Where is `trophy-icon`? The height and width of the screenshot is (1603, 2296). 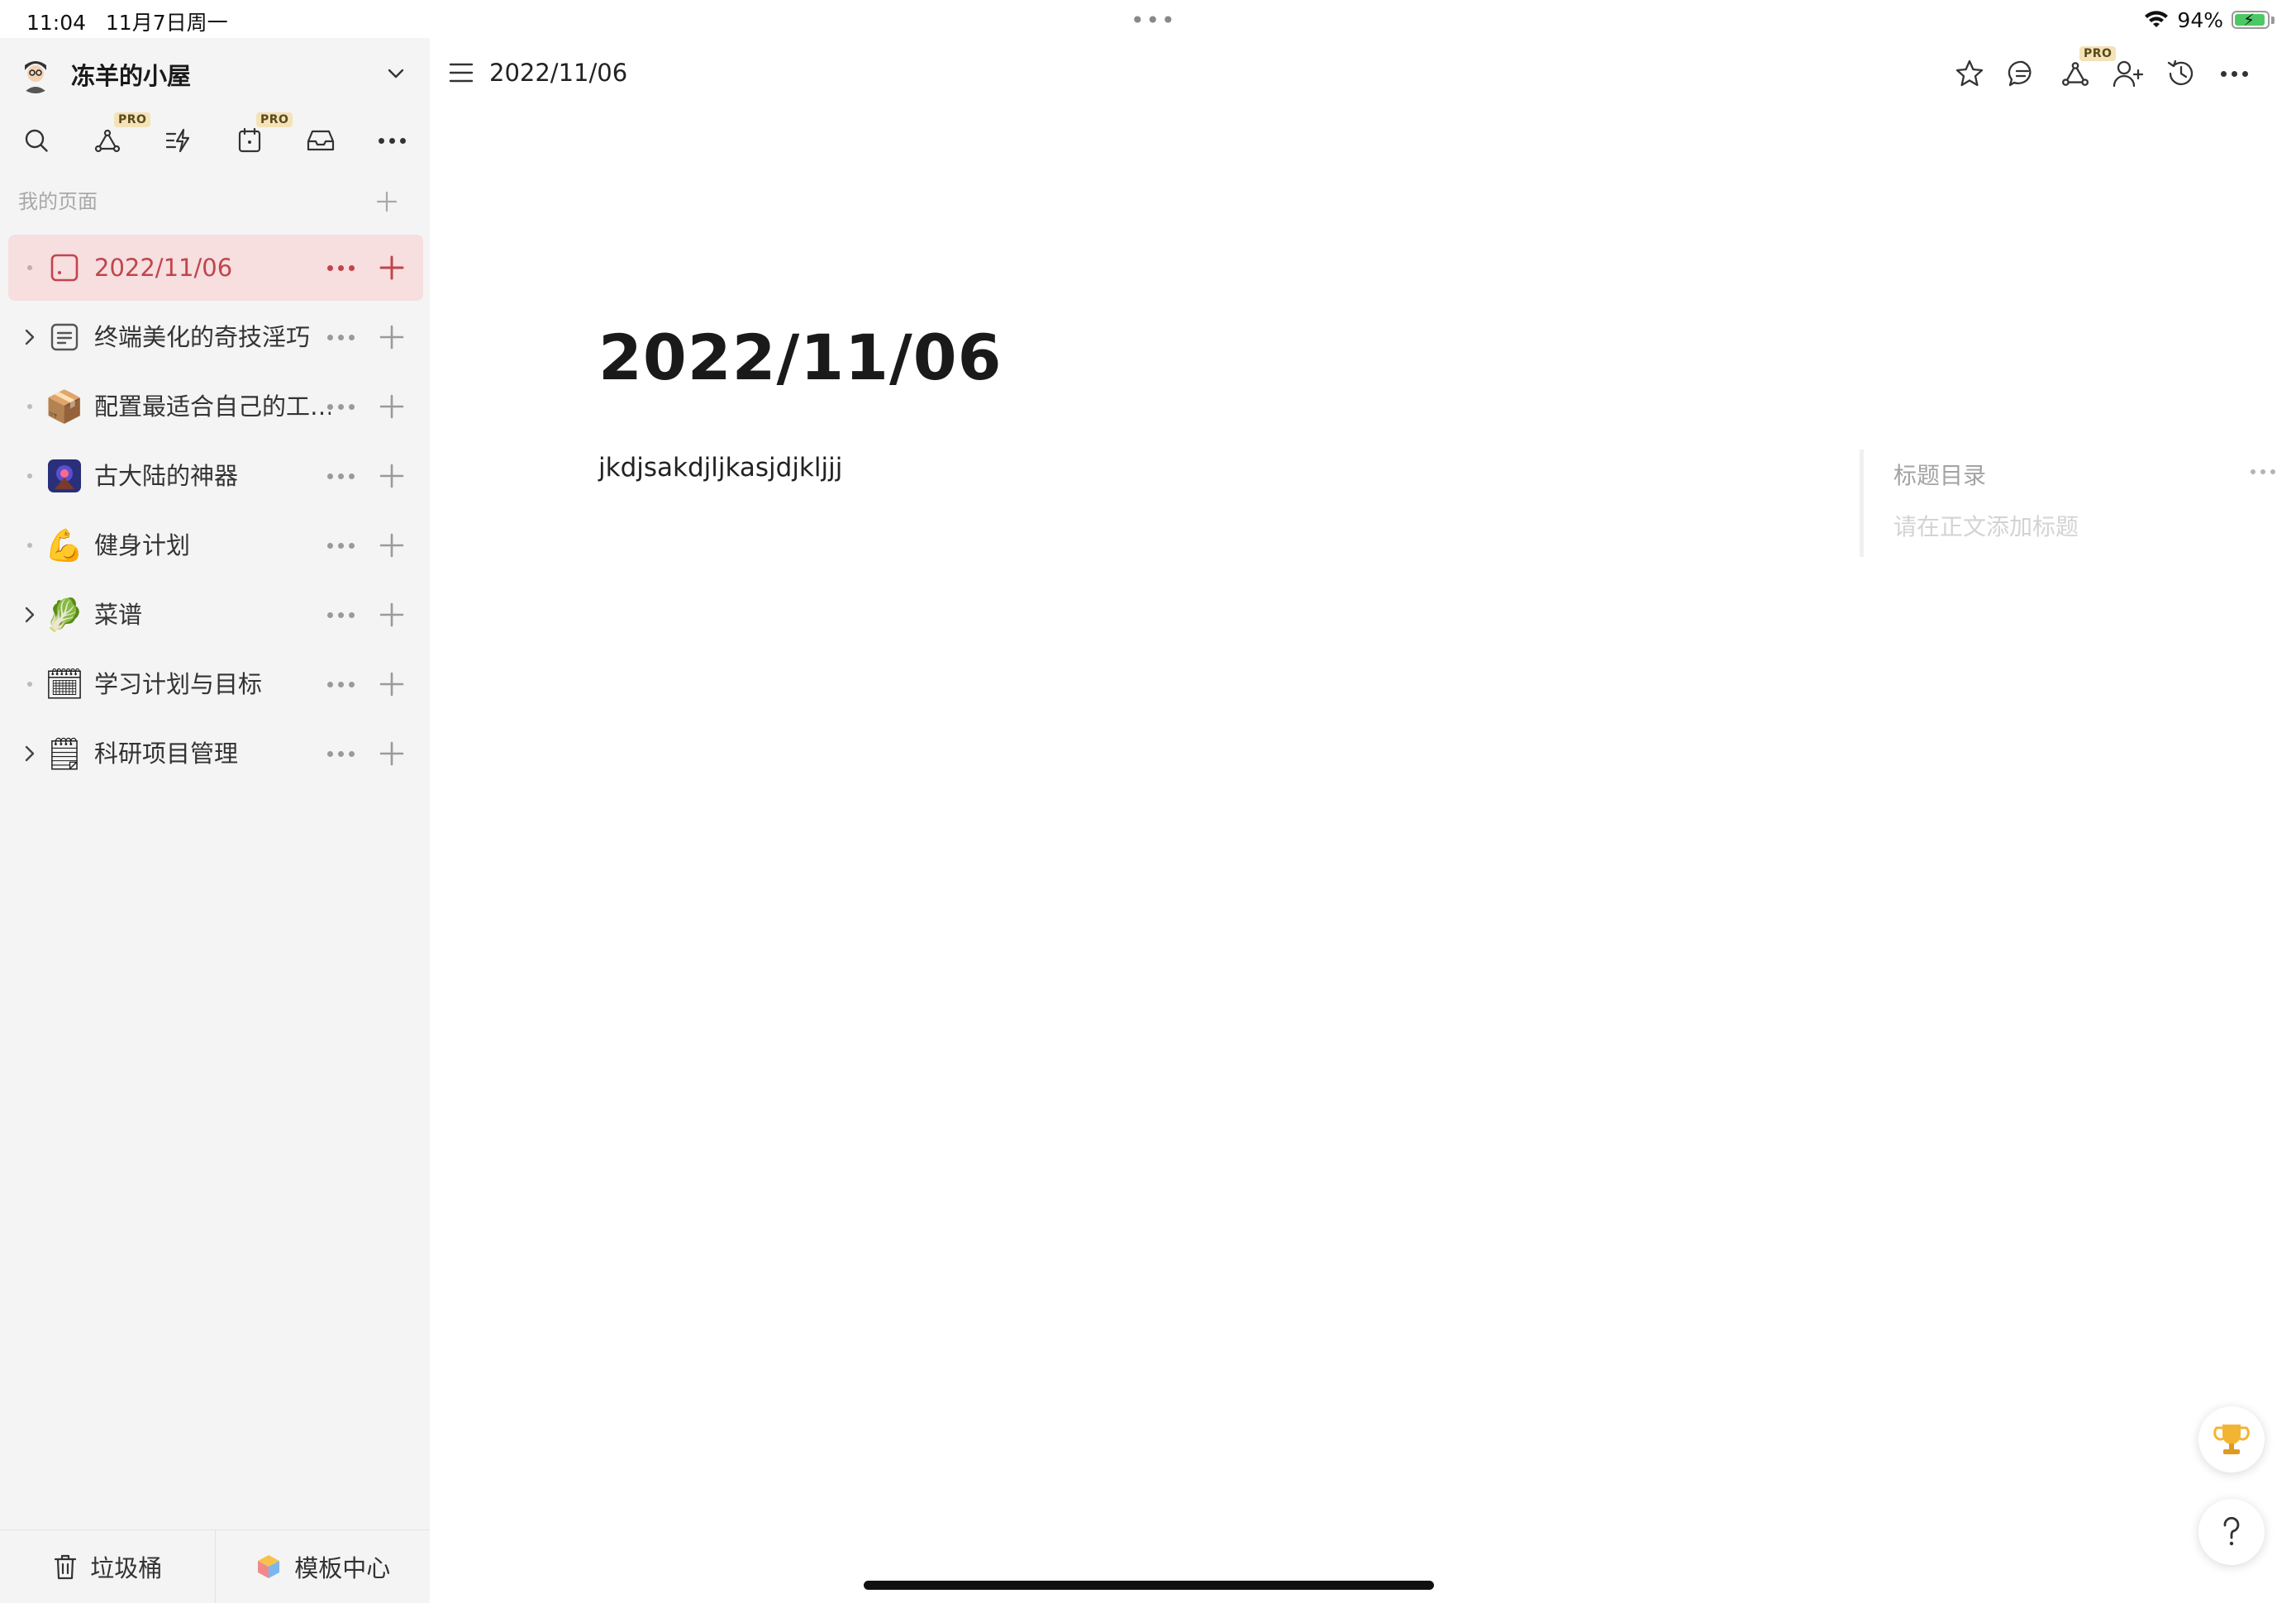 trophy-icon is located at coordinates (2231, 1439).